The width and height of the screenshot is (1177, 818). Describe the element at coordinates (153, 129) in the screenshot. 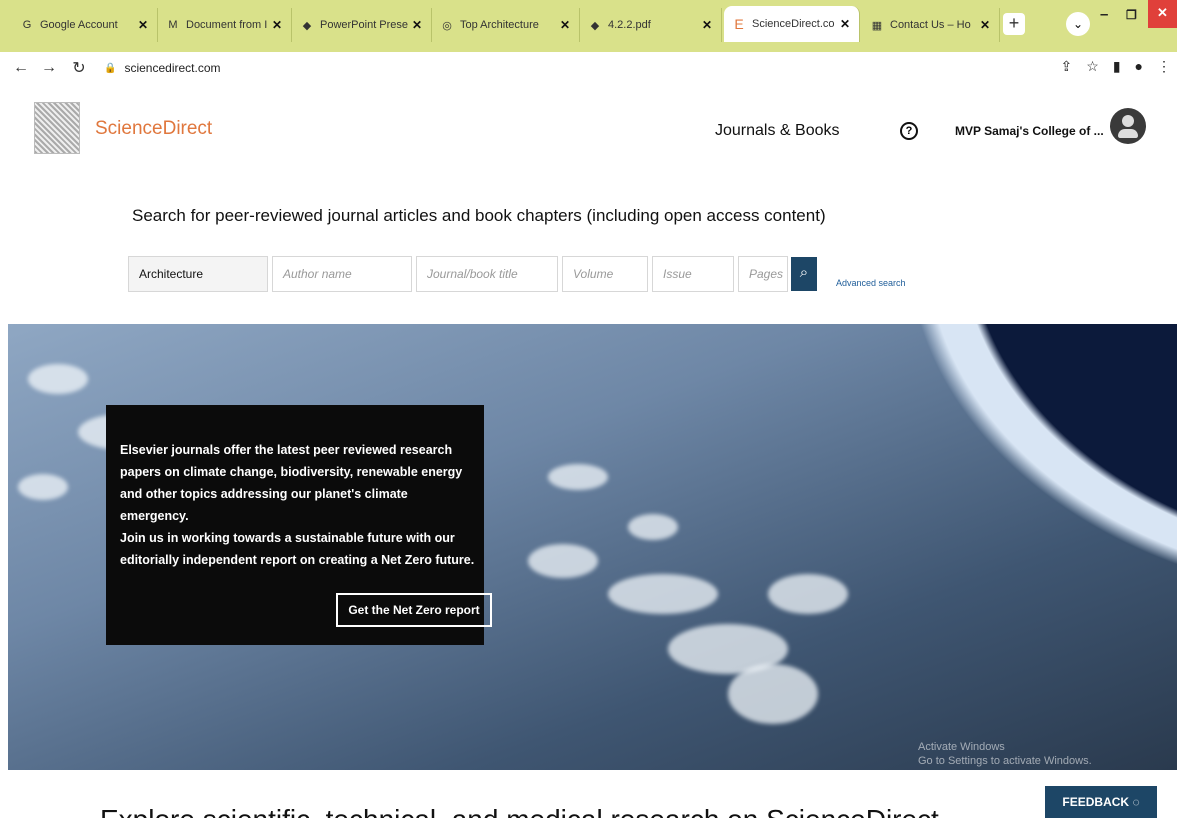

I see `brand-name: ScienceDirect` at that location.